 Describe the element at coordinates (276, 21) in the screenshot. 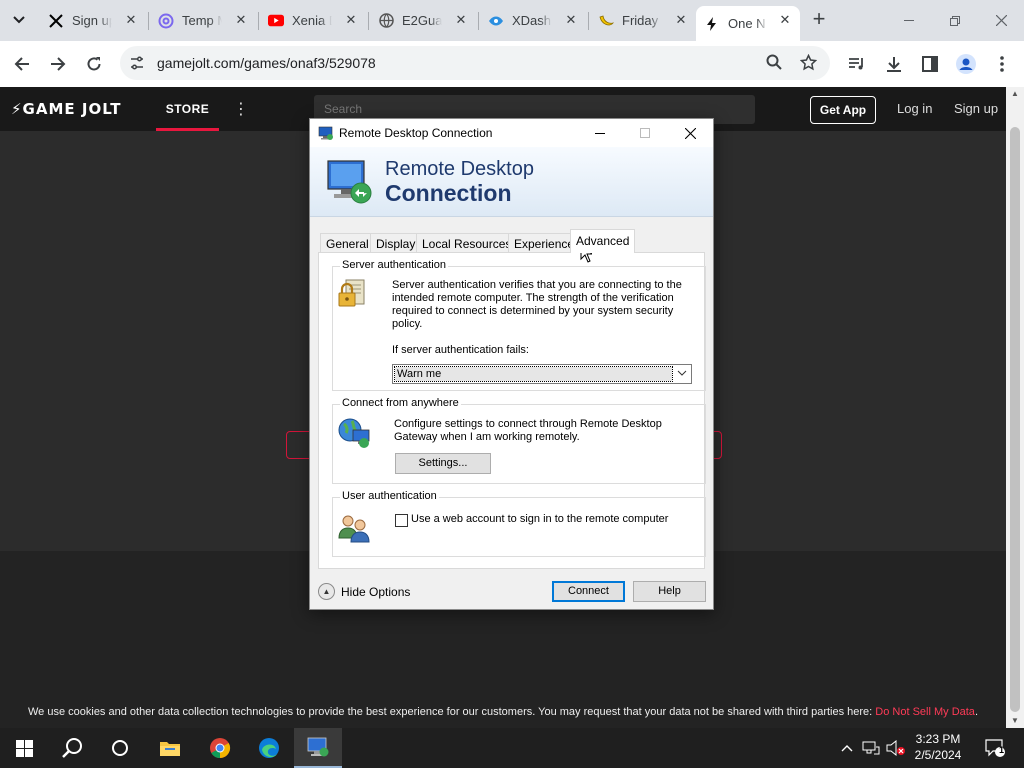

I see `youtube-icon` at that location.